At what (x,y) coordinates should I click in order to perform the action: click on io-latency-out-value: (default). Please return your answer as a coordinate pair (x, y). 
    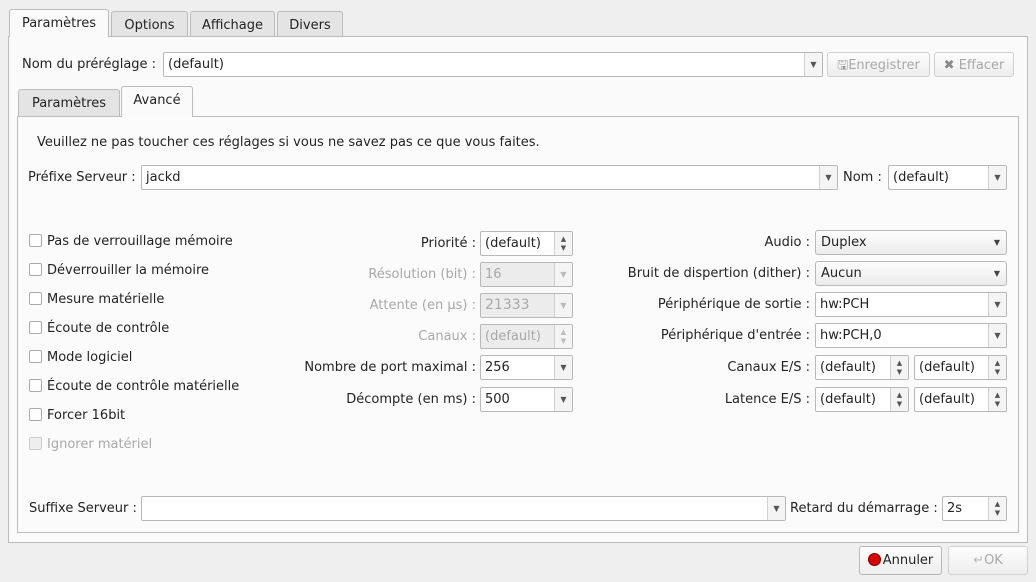
    Looking at the image, I should click on (947, 399).